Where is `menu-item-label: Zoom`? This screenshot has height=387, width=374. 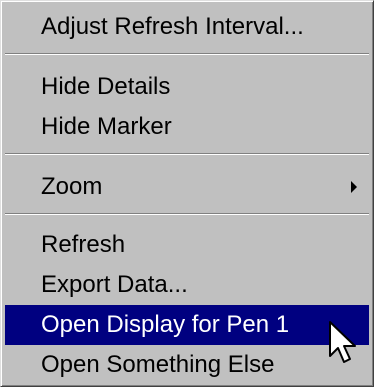
menu-item-label: Zoom is located at coordinates (72, 186).